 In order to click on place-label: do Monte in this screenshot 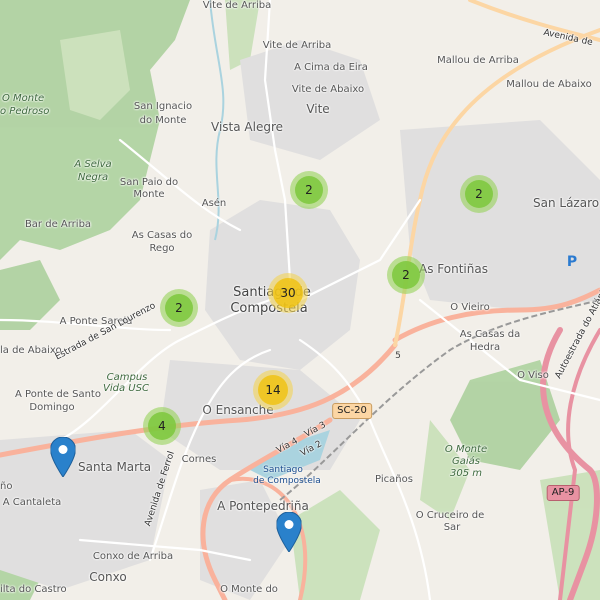, I will do `click(163, 120)`.